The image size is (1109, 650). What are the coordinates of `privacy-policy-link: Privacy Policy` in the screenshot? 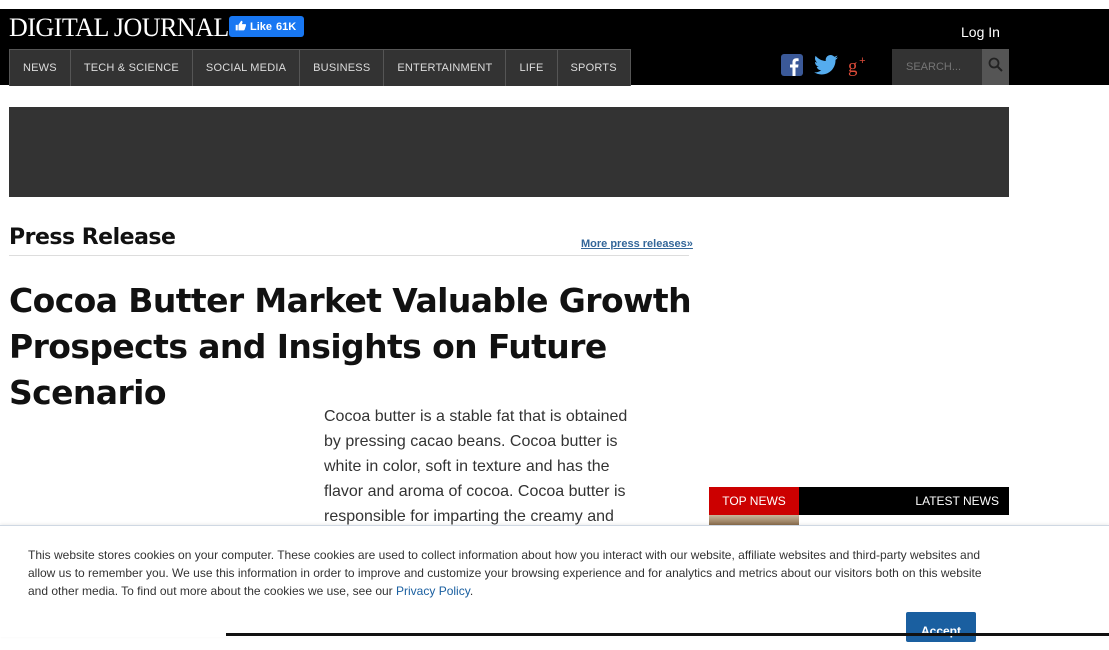 It's located at (433, 591).